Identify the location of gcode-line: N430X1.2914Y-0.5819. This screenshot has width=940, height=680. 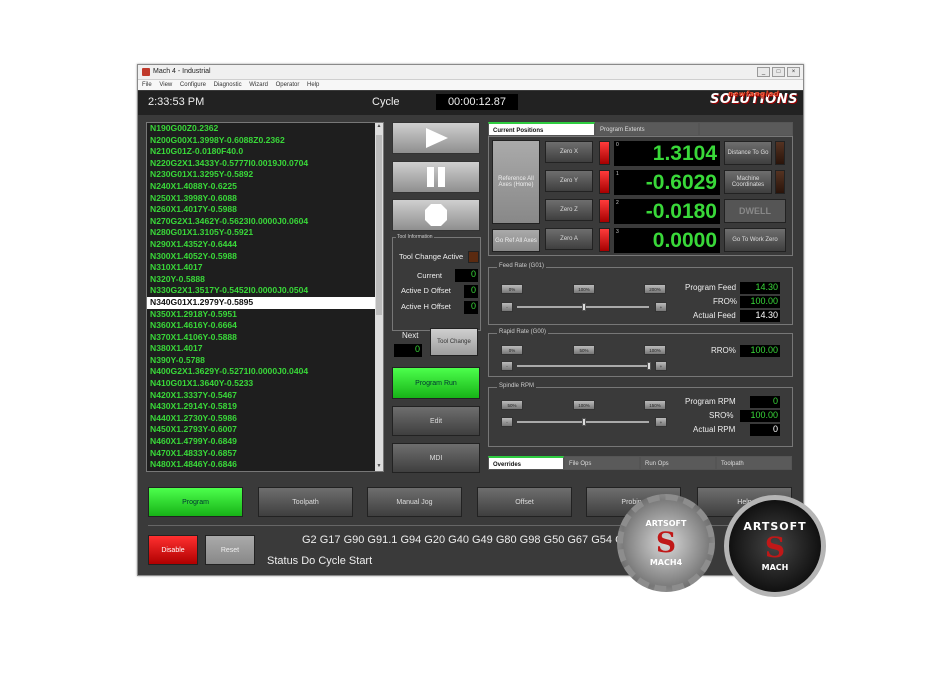
(265, 407).